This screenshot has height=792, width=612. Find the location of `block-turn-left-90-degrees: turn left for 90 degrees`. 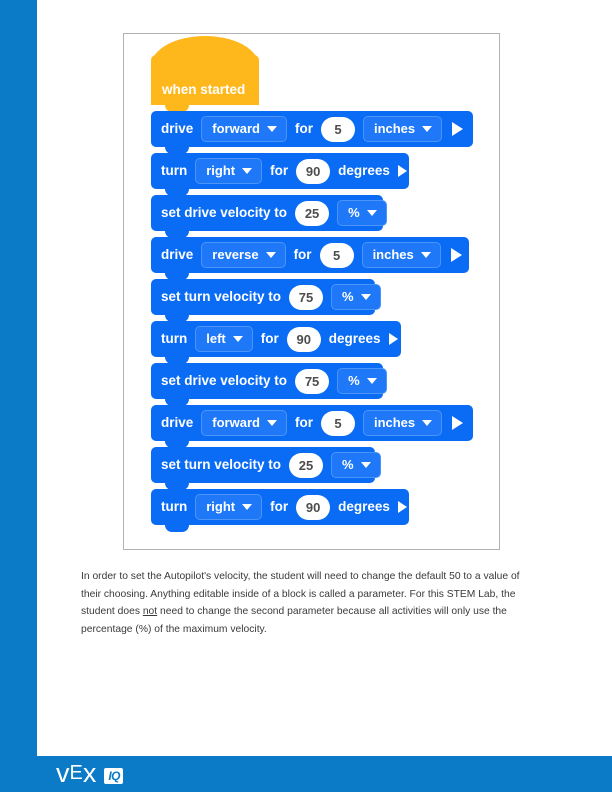

block-turn-left-90-degrees: turn left for 90 degrees is located at coordinates (276, 342).